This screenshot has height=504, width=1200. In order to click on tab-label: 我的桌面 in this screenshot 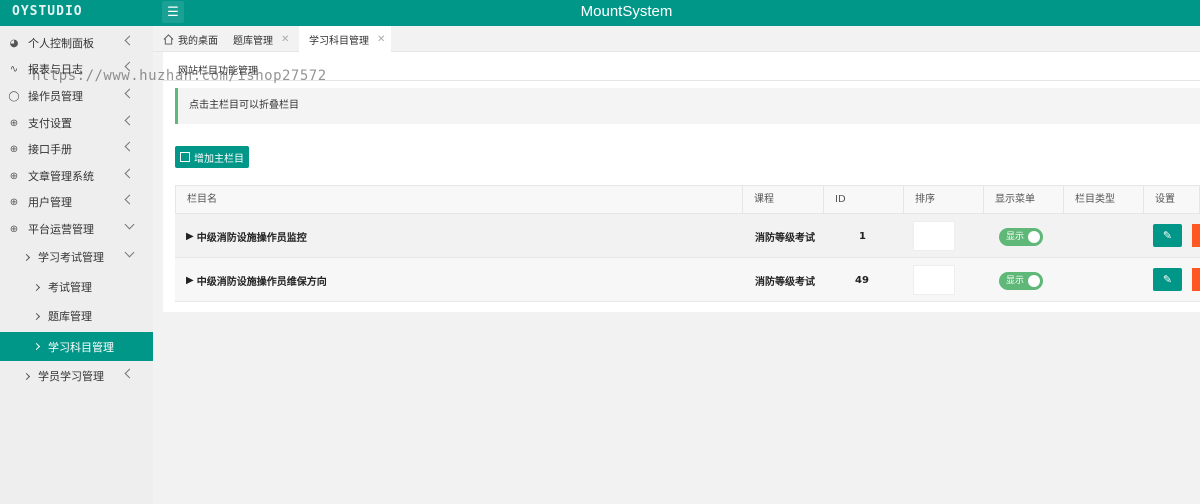, I will do `click(198, 41)`.